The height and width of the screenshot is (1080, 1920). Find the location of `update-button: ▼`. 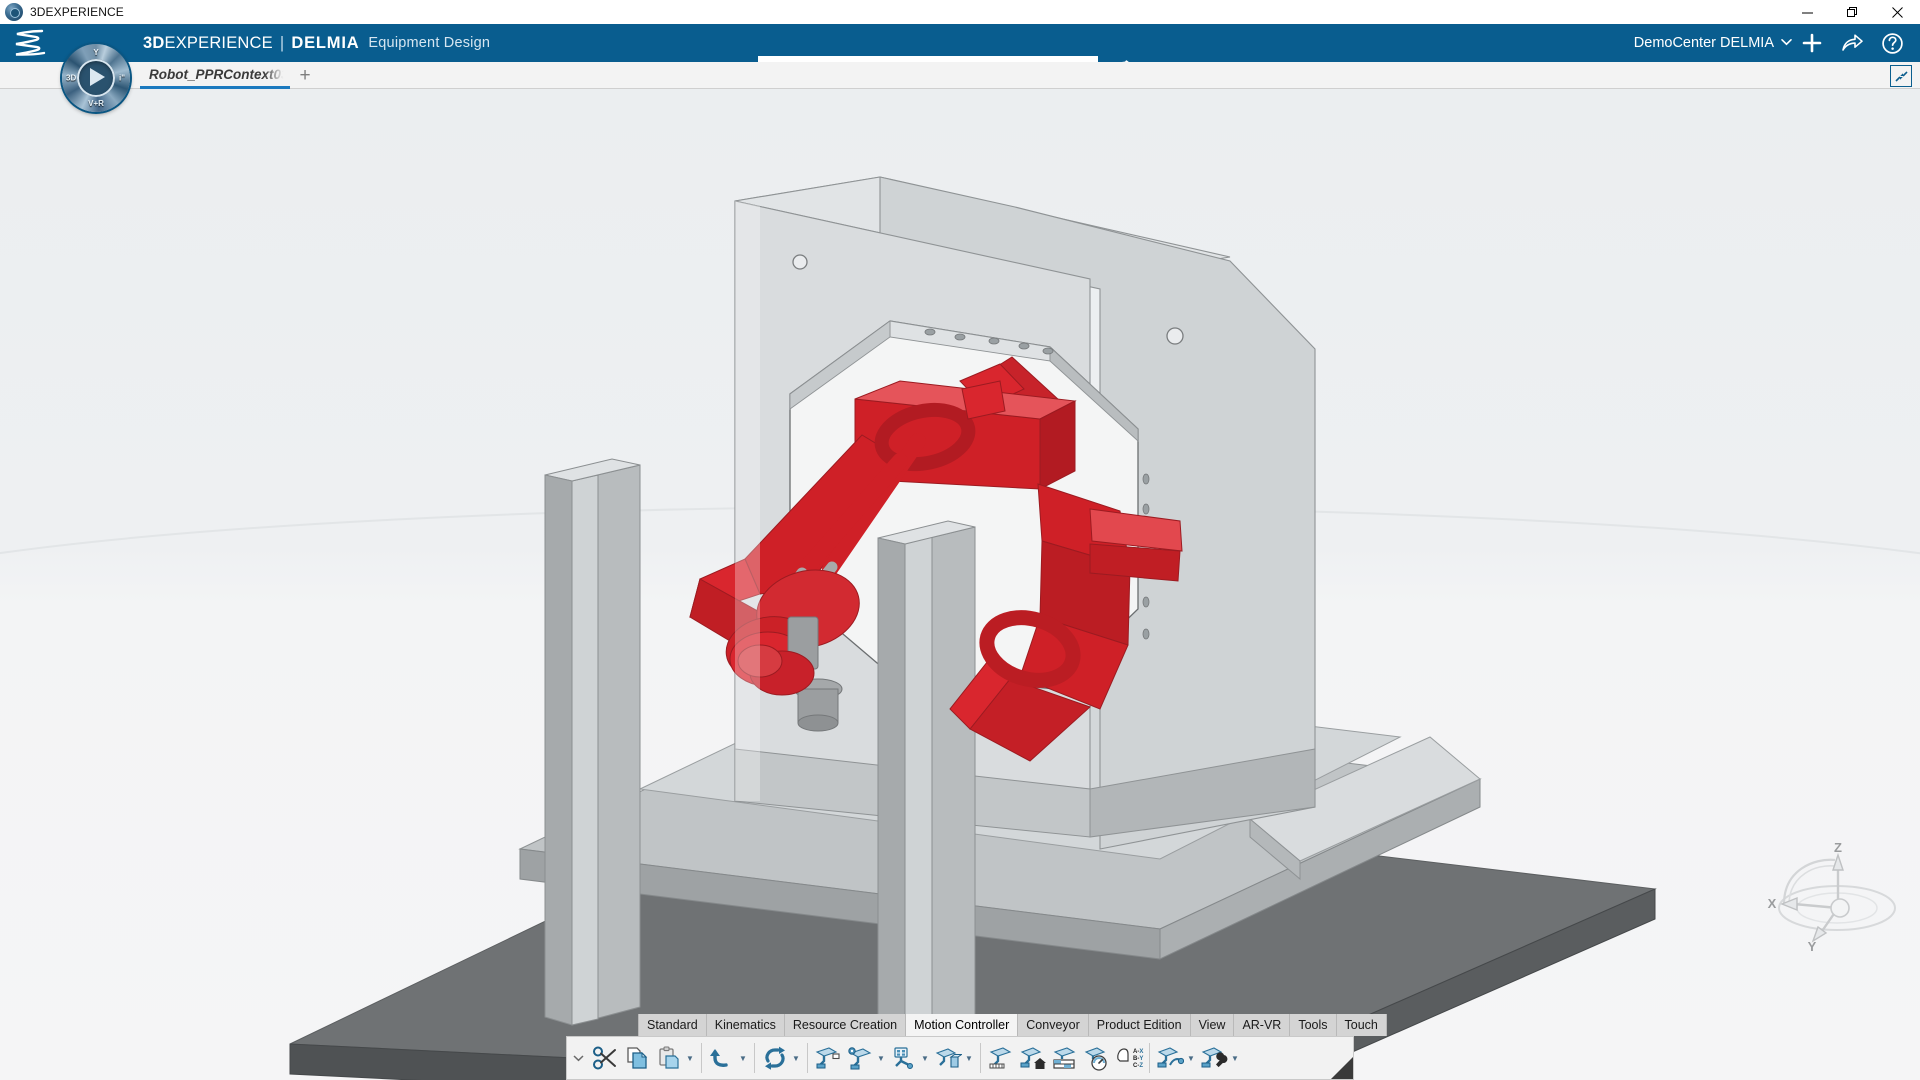

update-button: ▼ is located at coordinates (781, 1058).